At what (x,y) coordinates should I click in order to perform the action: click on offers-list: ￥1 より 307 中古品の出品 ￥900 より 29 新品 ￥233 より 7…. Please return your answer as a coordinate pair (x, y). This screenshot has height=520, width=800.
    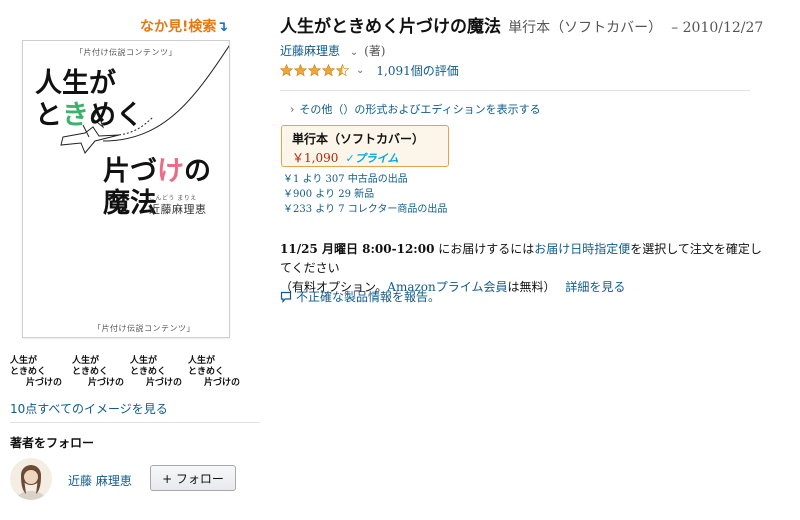
    Looking at the image, I should click on (365, 194).